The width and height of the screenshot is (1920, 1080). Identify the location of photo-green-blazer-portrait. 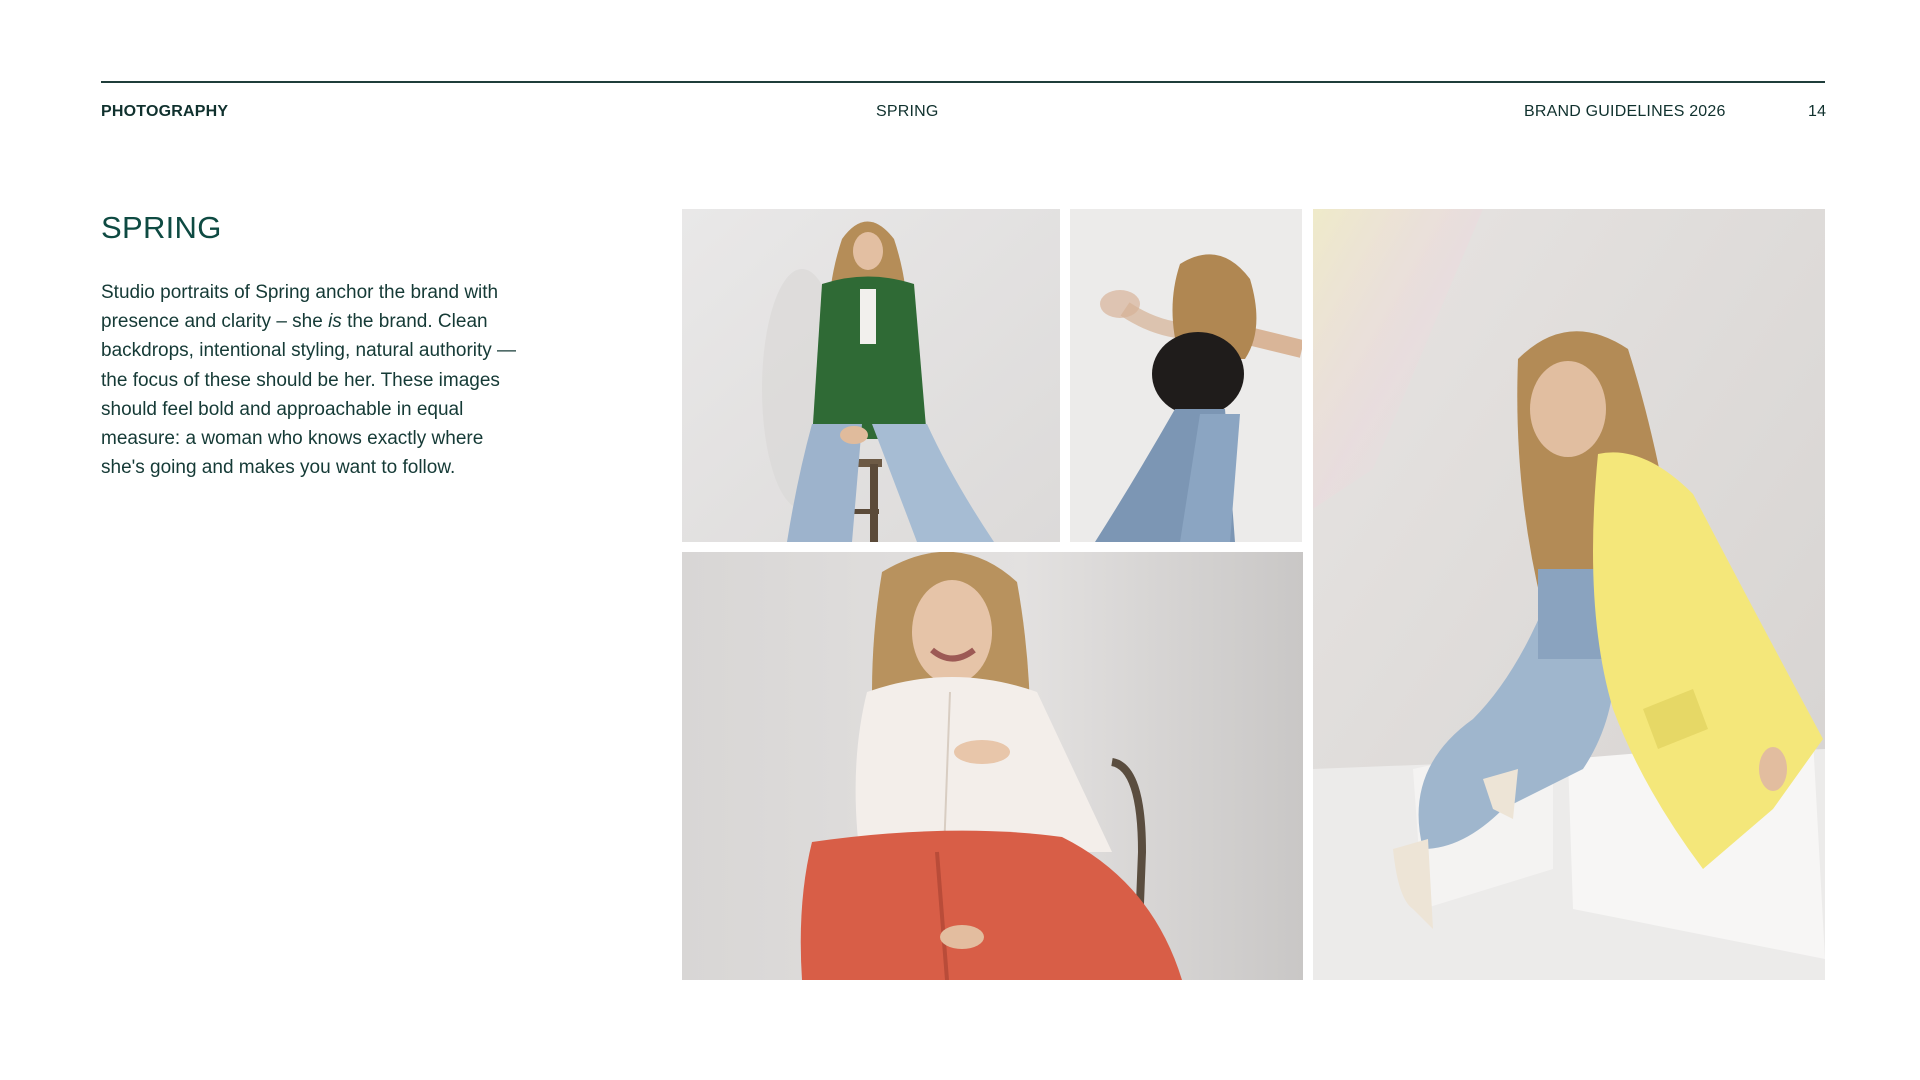
(871, 375).